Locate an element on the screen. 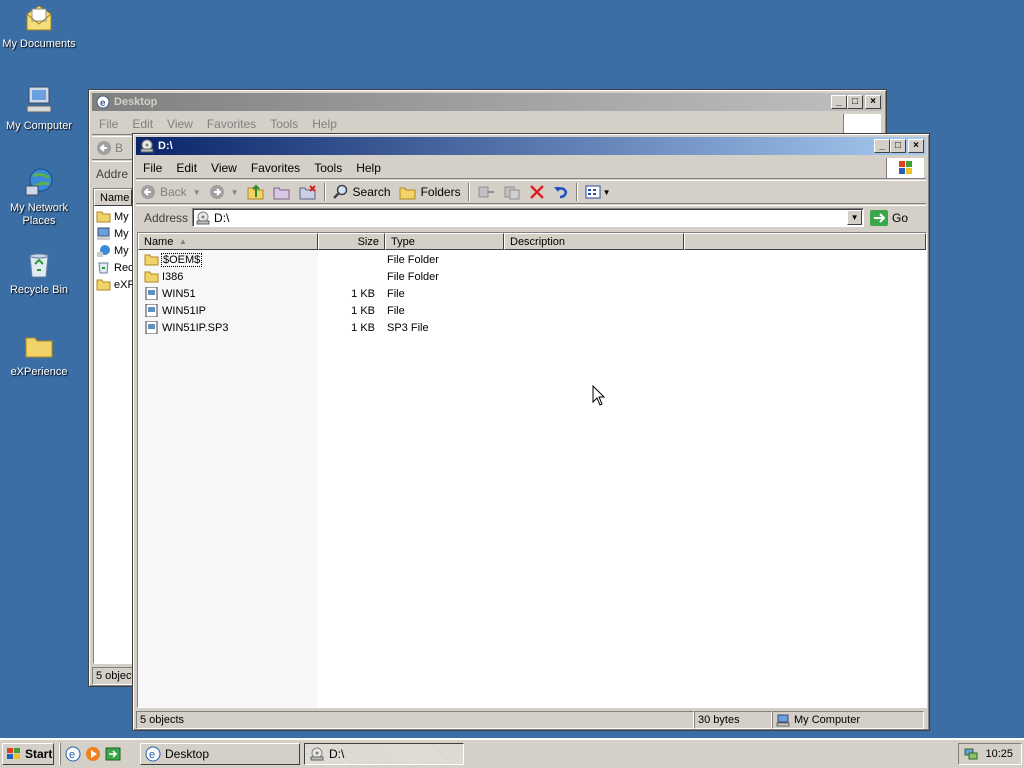  search-label: Search is located at coordinates (371, 192).